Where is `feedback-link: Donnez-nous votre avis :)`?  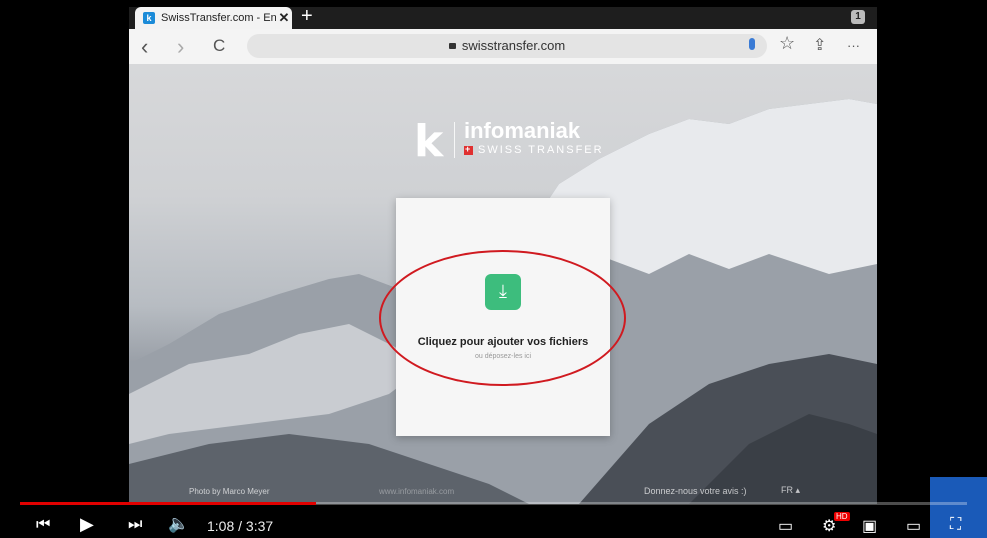
feedback-link: Donnez-nous votre avis :) is located at coordinates (695, 491).